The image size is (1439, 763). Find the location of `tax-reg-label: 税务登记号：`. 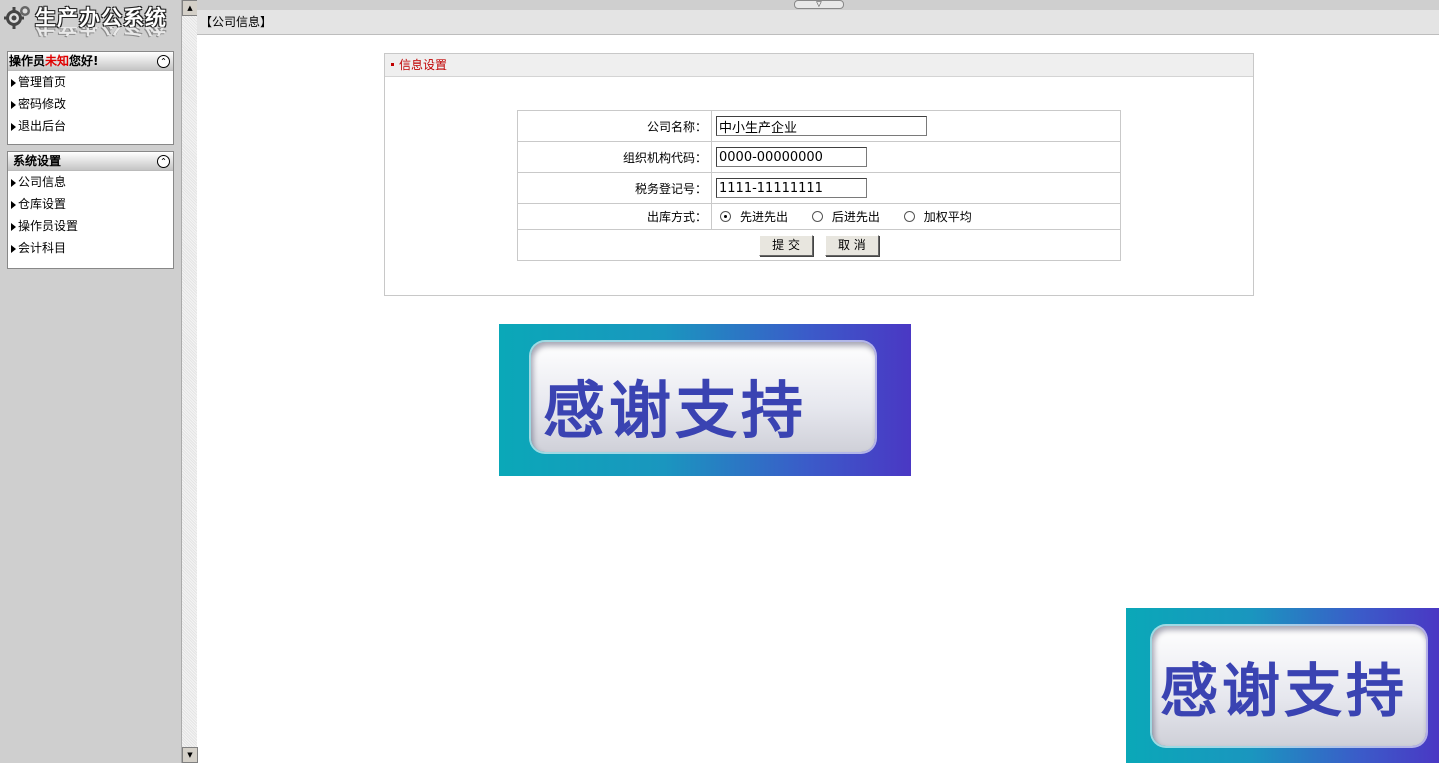

tax-reg-label: 税务登记号： is located at coordinates (614, 188).